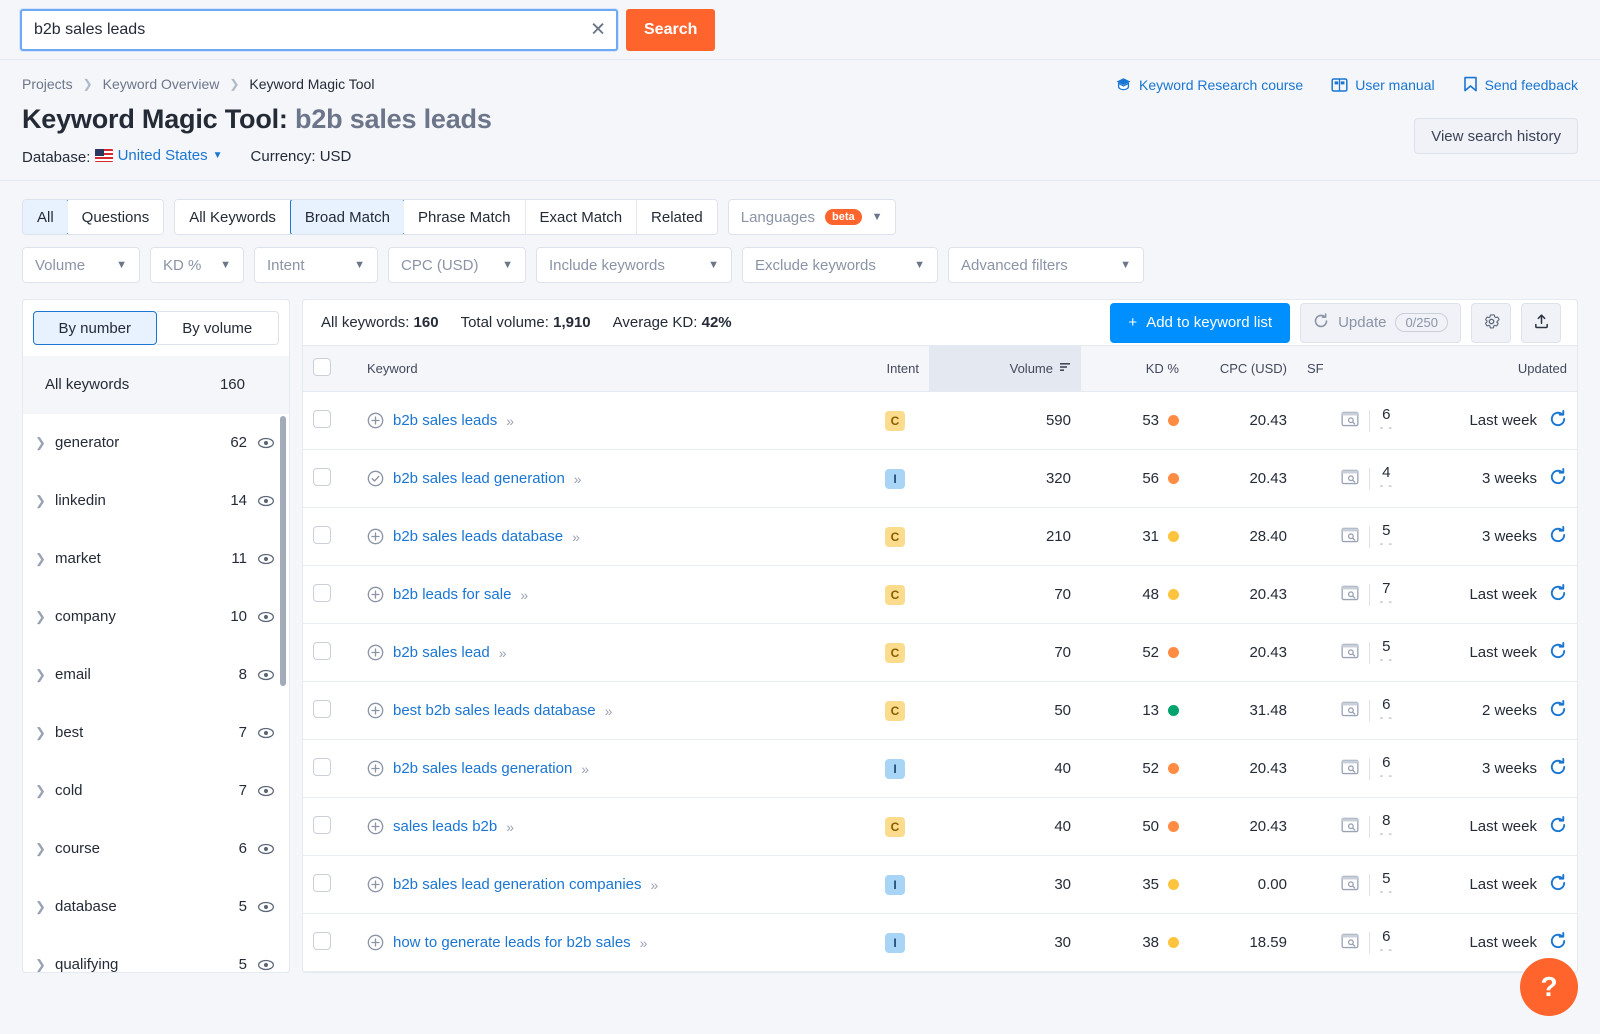 The height and width of the screenshot is (1034, 1600). I want to click on tab-related: Related, so click(677, 217).